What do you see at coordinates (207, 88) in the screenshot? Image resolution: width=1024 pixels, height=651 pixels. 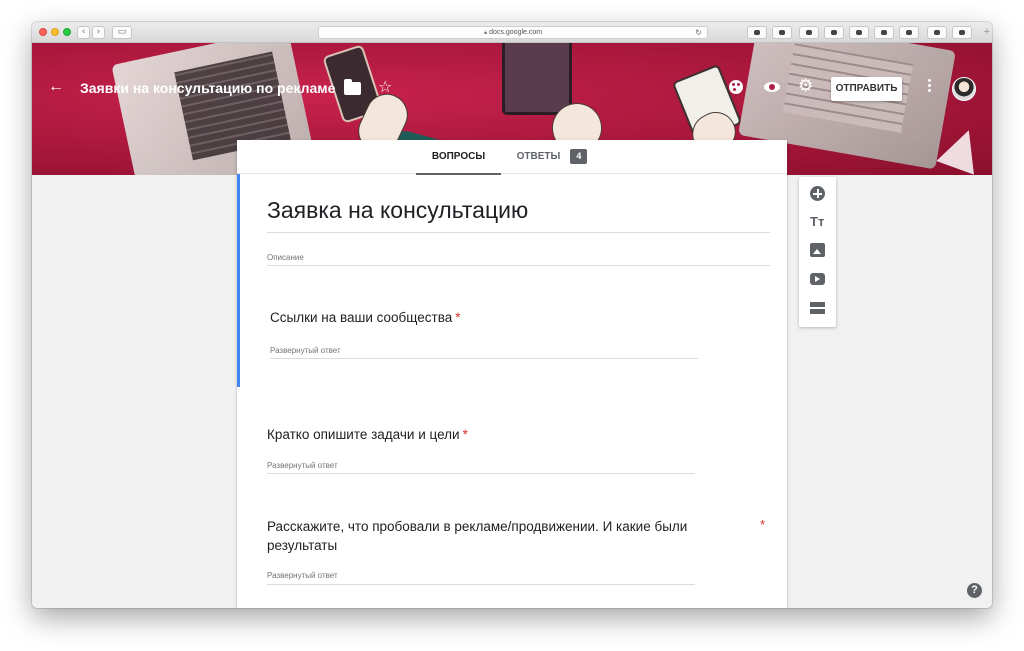 I see `document-title: Заявки на консультацию по рекламе` at bounding box center [207, 88].